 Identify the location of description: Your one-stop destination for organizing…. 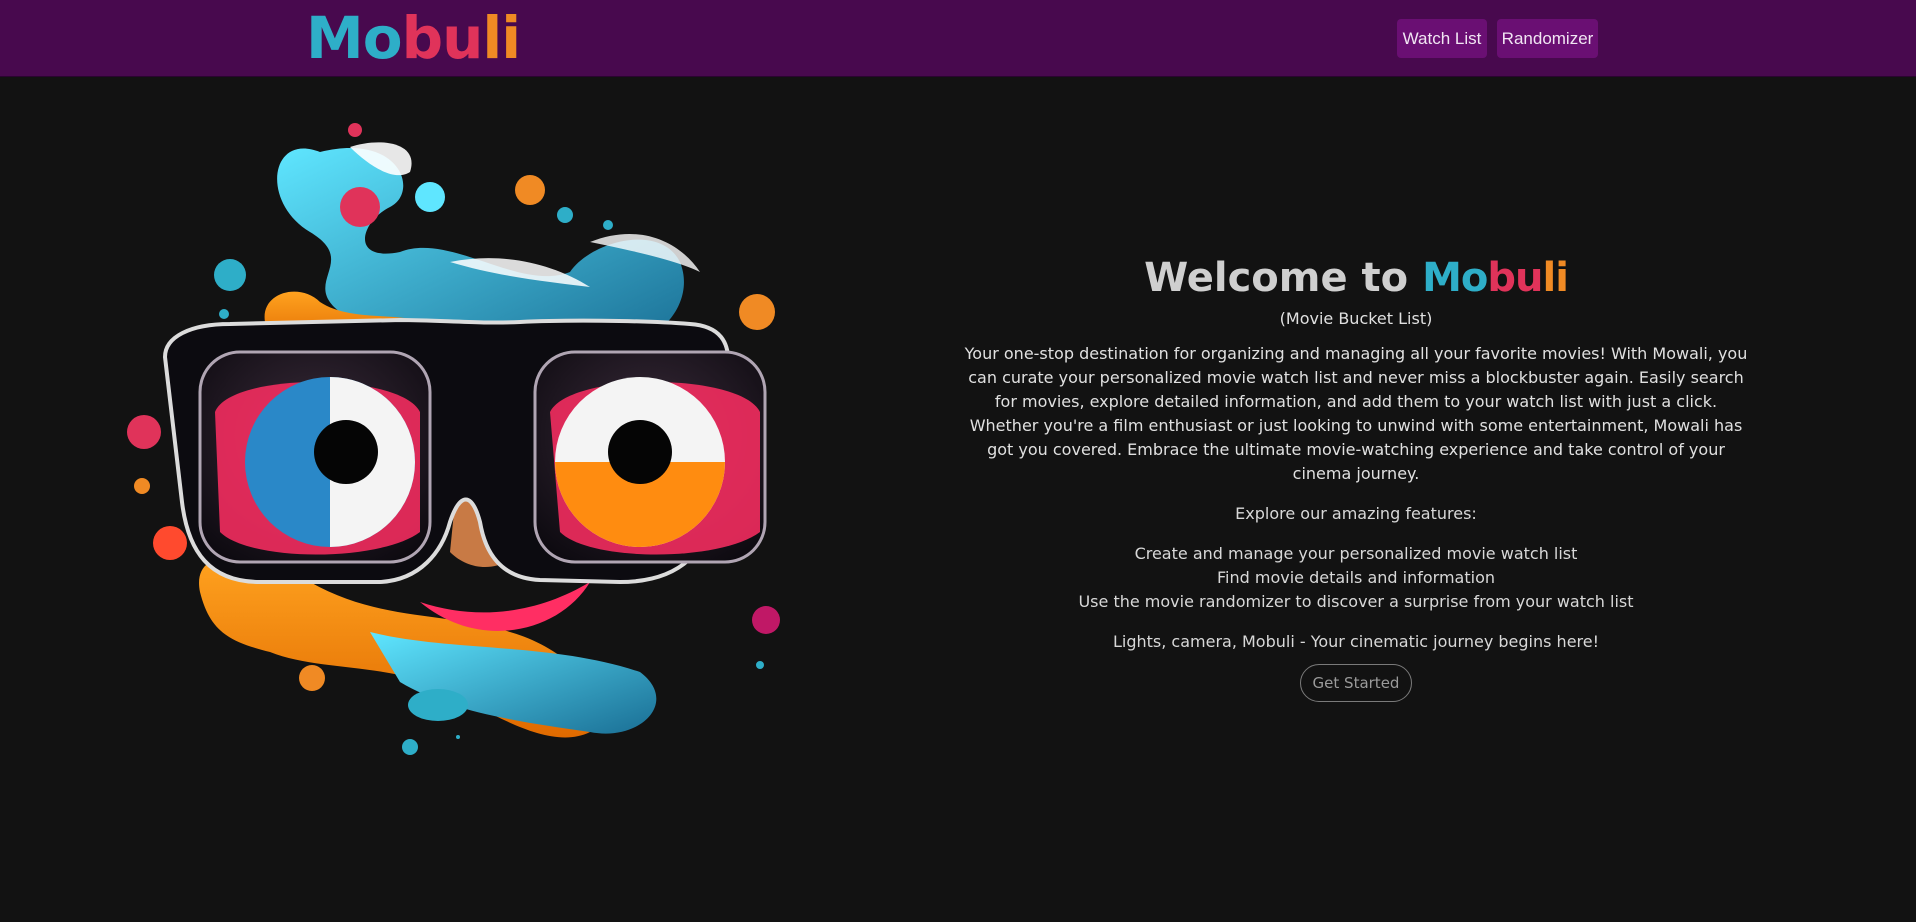
(1356, 413).